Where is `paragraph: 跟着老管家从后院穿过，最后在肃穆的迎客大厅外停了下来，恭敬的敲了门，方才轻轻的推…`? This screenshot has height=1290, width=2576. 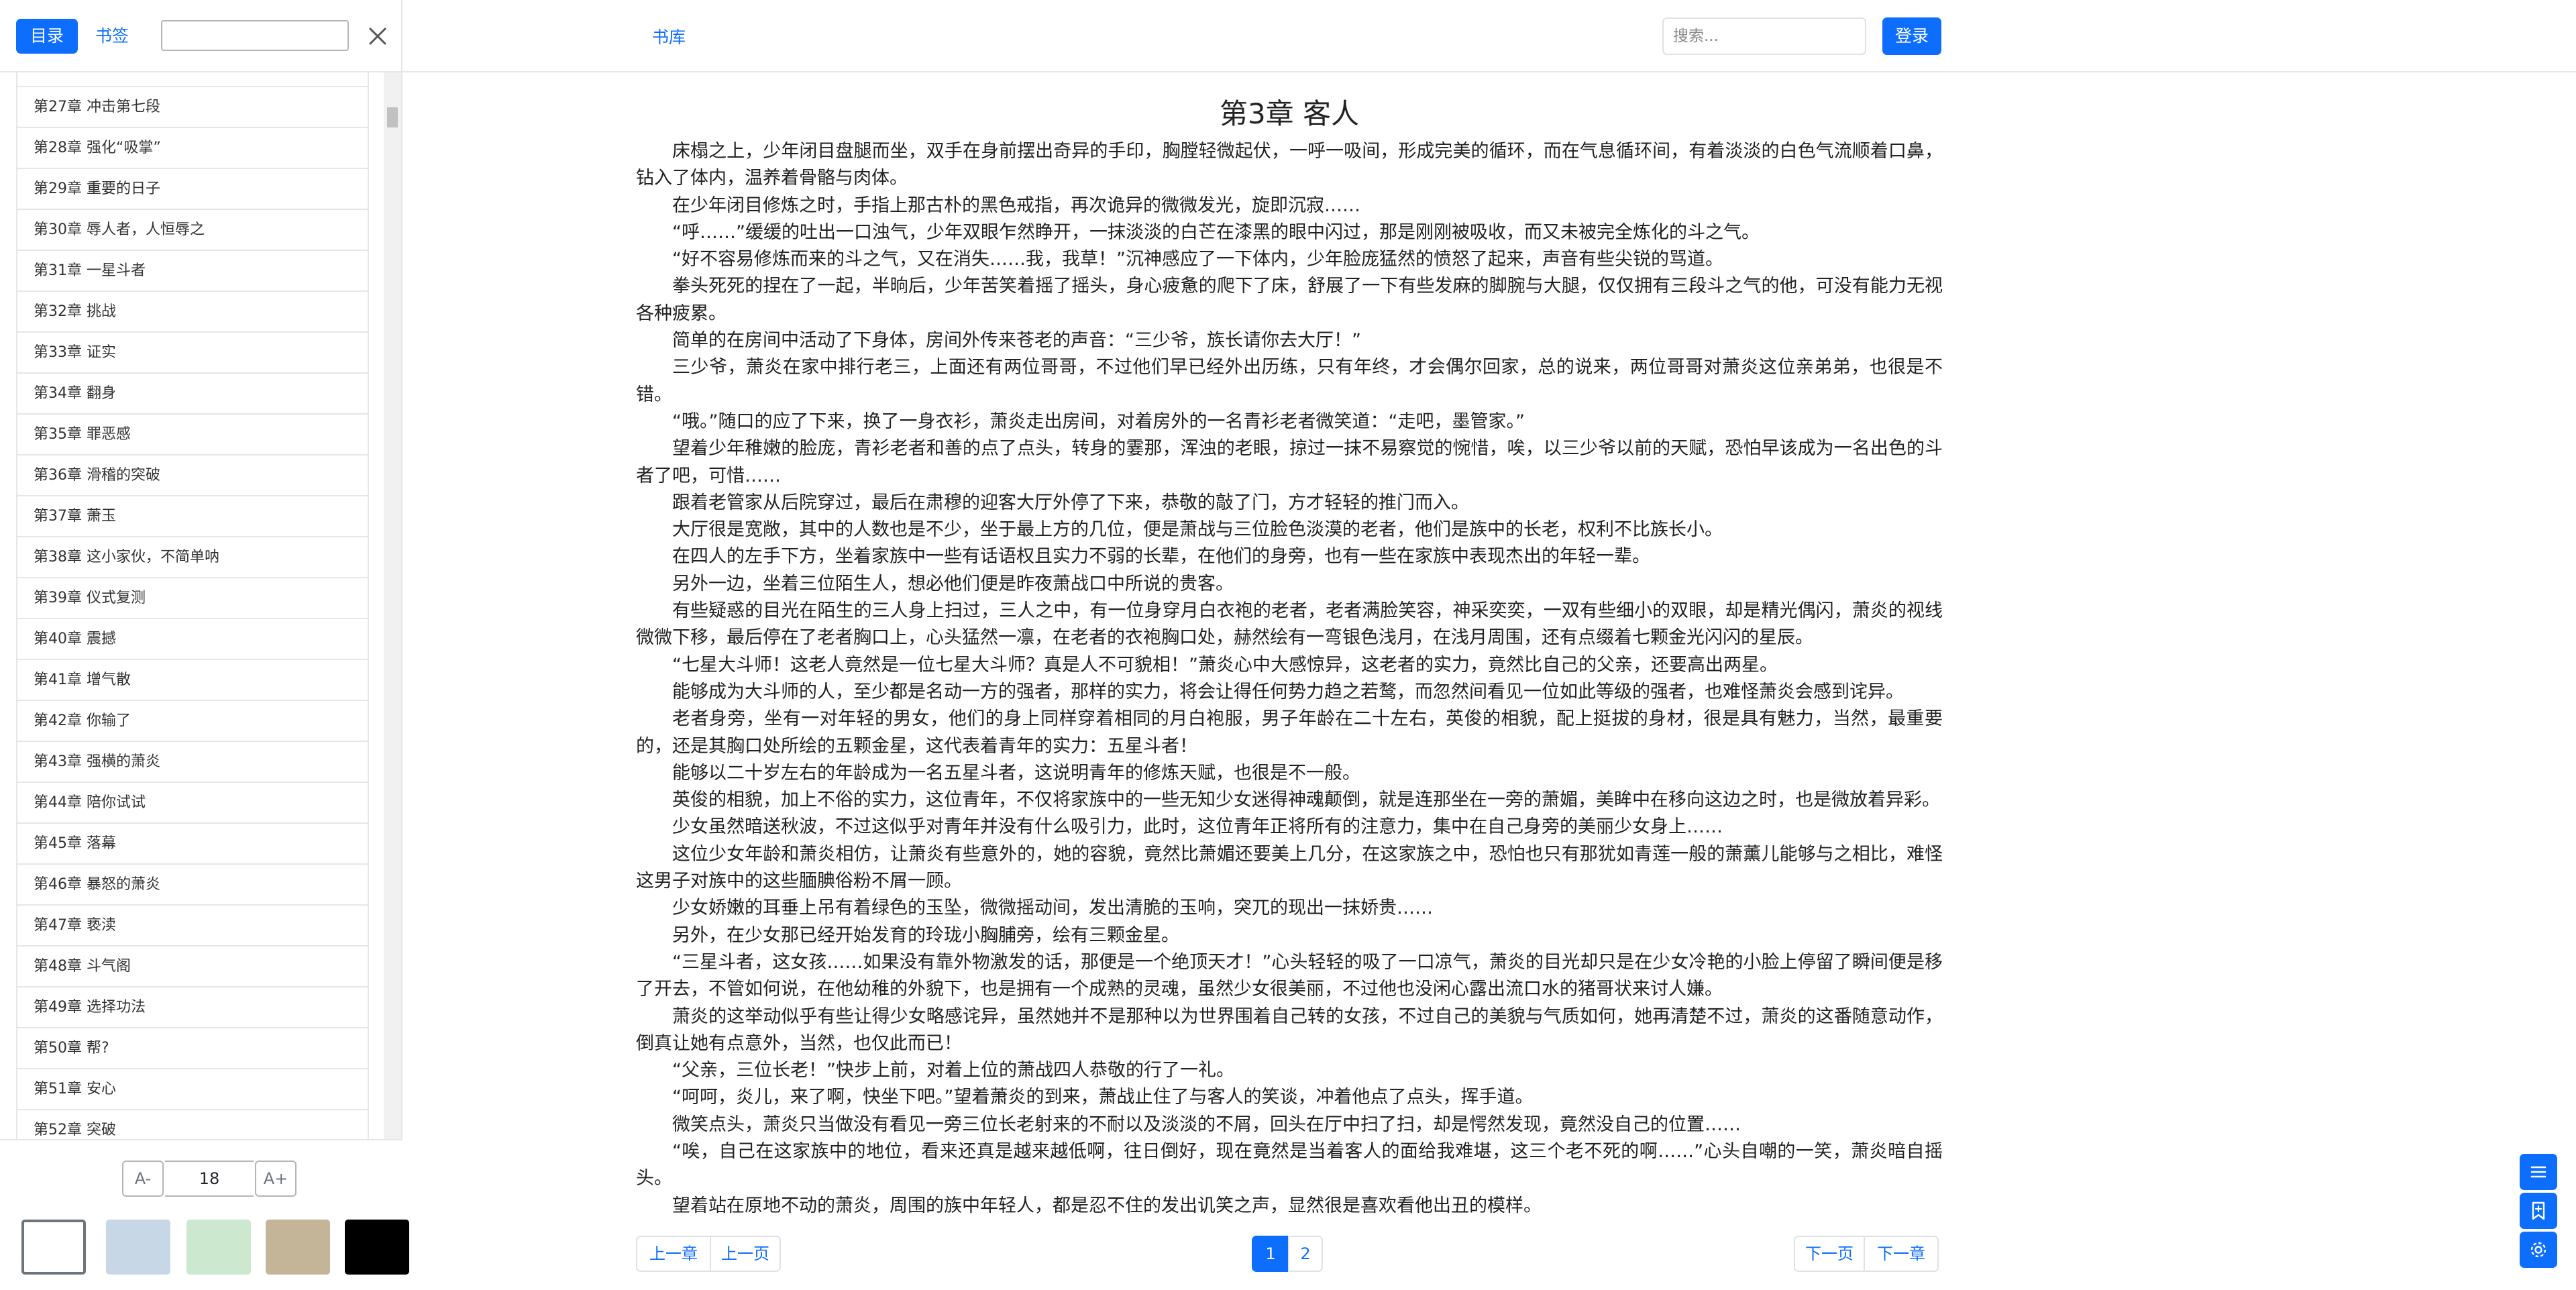
paragraph: 跟着老管家从后院穿过，最后在肃穆的迎客大厅外停了下来，恭敬的敲了门，方才轻轻的推… is located at coordinates (1070, 502).